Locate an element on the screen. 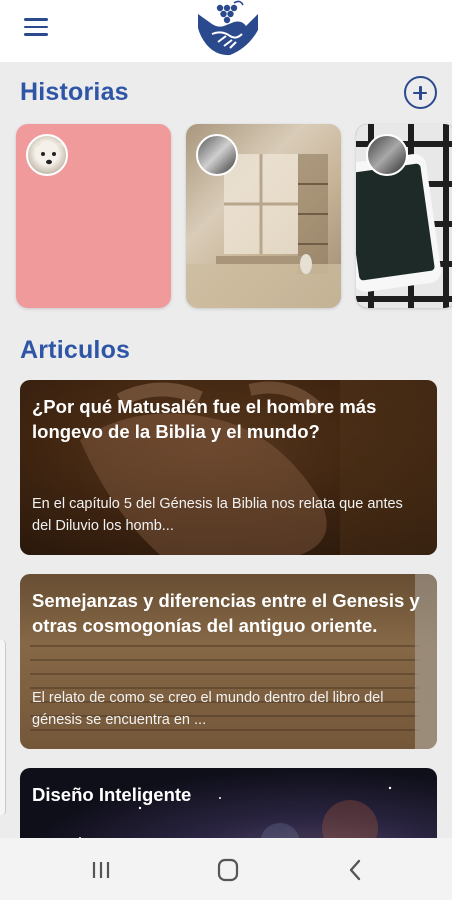 The image size is (452, 900). dog-avatar is located at coordinates (47, 155).